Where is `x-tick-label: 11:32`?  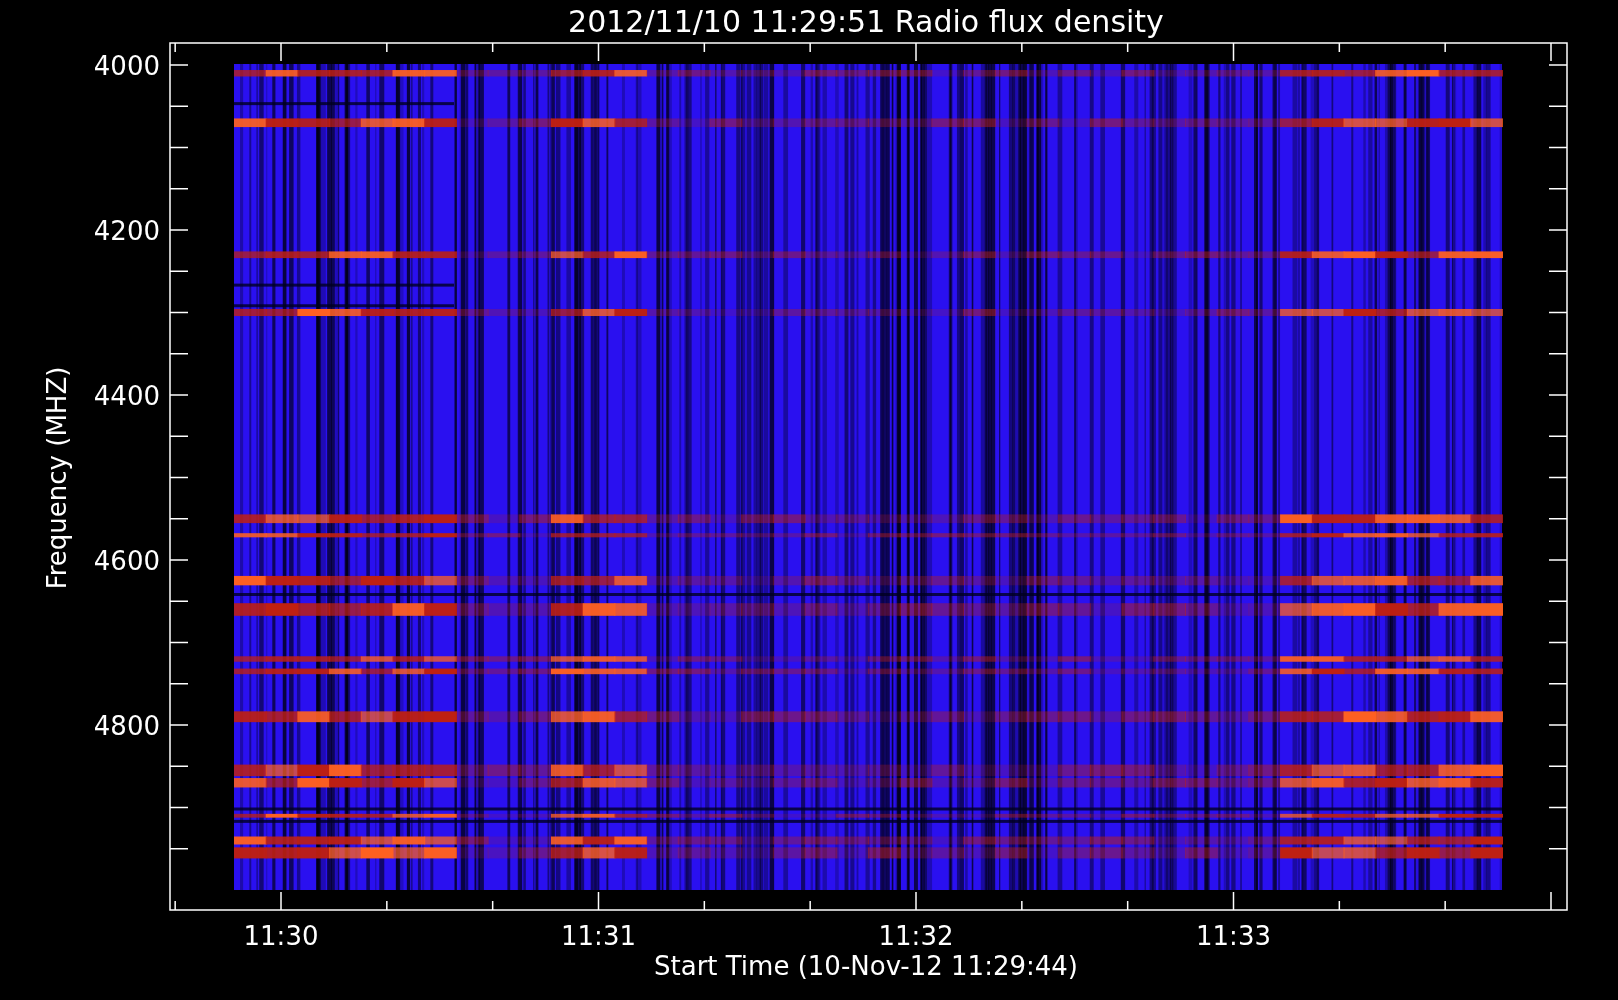
x-tick-label: 11:32 is located at coordinates (916, 936).